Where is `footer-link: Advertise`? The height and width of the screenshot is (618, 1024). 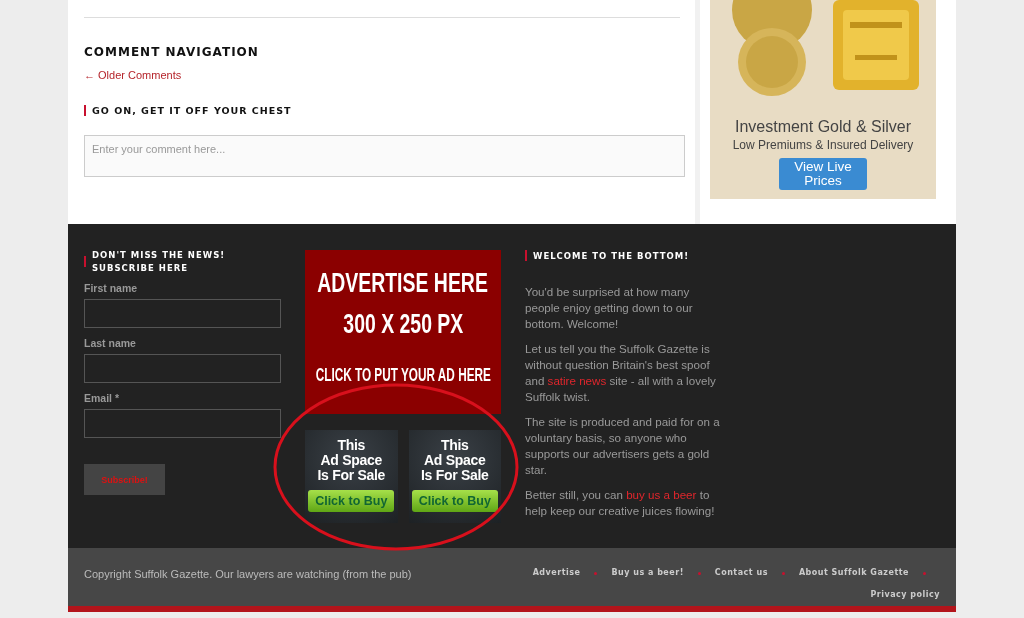
footer-link: Advertise is located at coordinates (556, 576).